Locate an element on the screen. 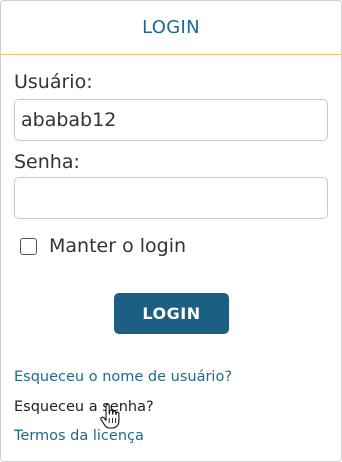 The height and width of the screenshot is (462, 342). panel-title: LOGIN is located at coordinates (171, 27).